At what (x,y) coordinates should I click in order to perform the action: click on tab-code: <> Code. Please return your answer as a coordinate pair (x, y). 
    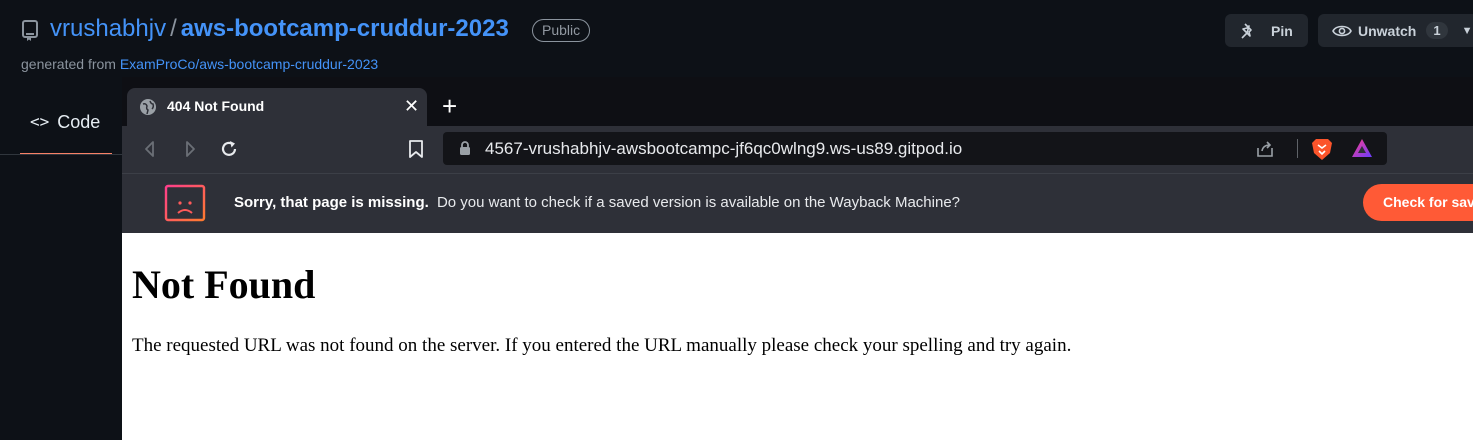
    Looking at the image, I should click on (66, 129).